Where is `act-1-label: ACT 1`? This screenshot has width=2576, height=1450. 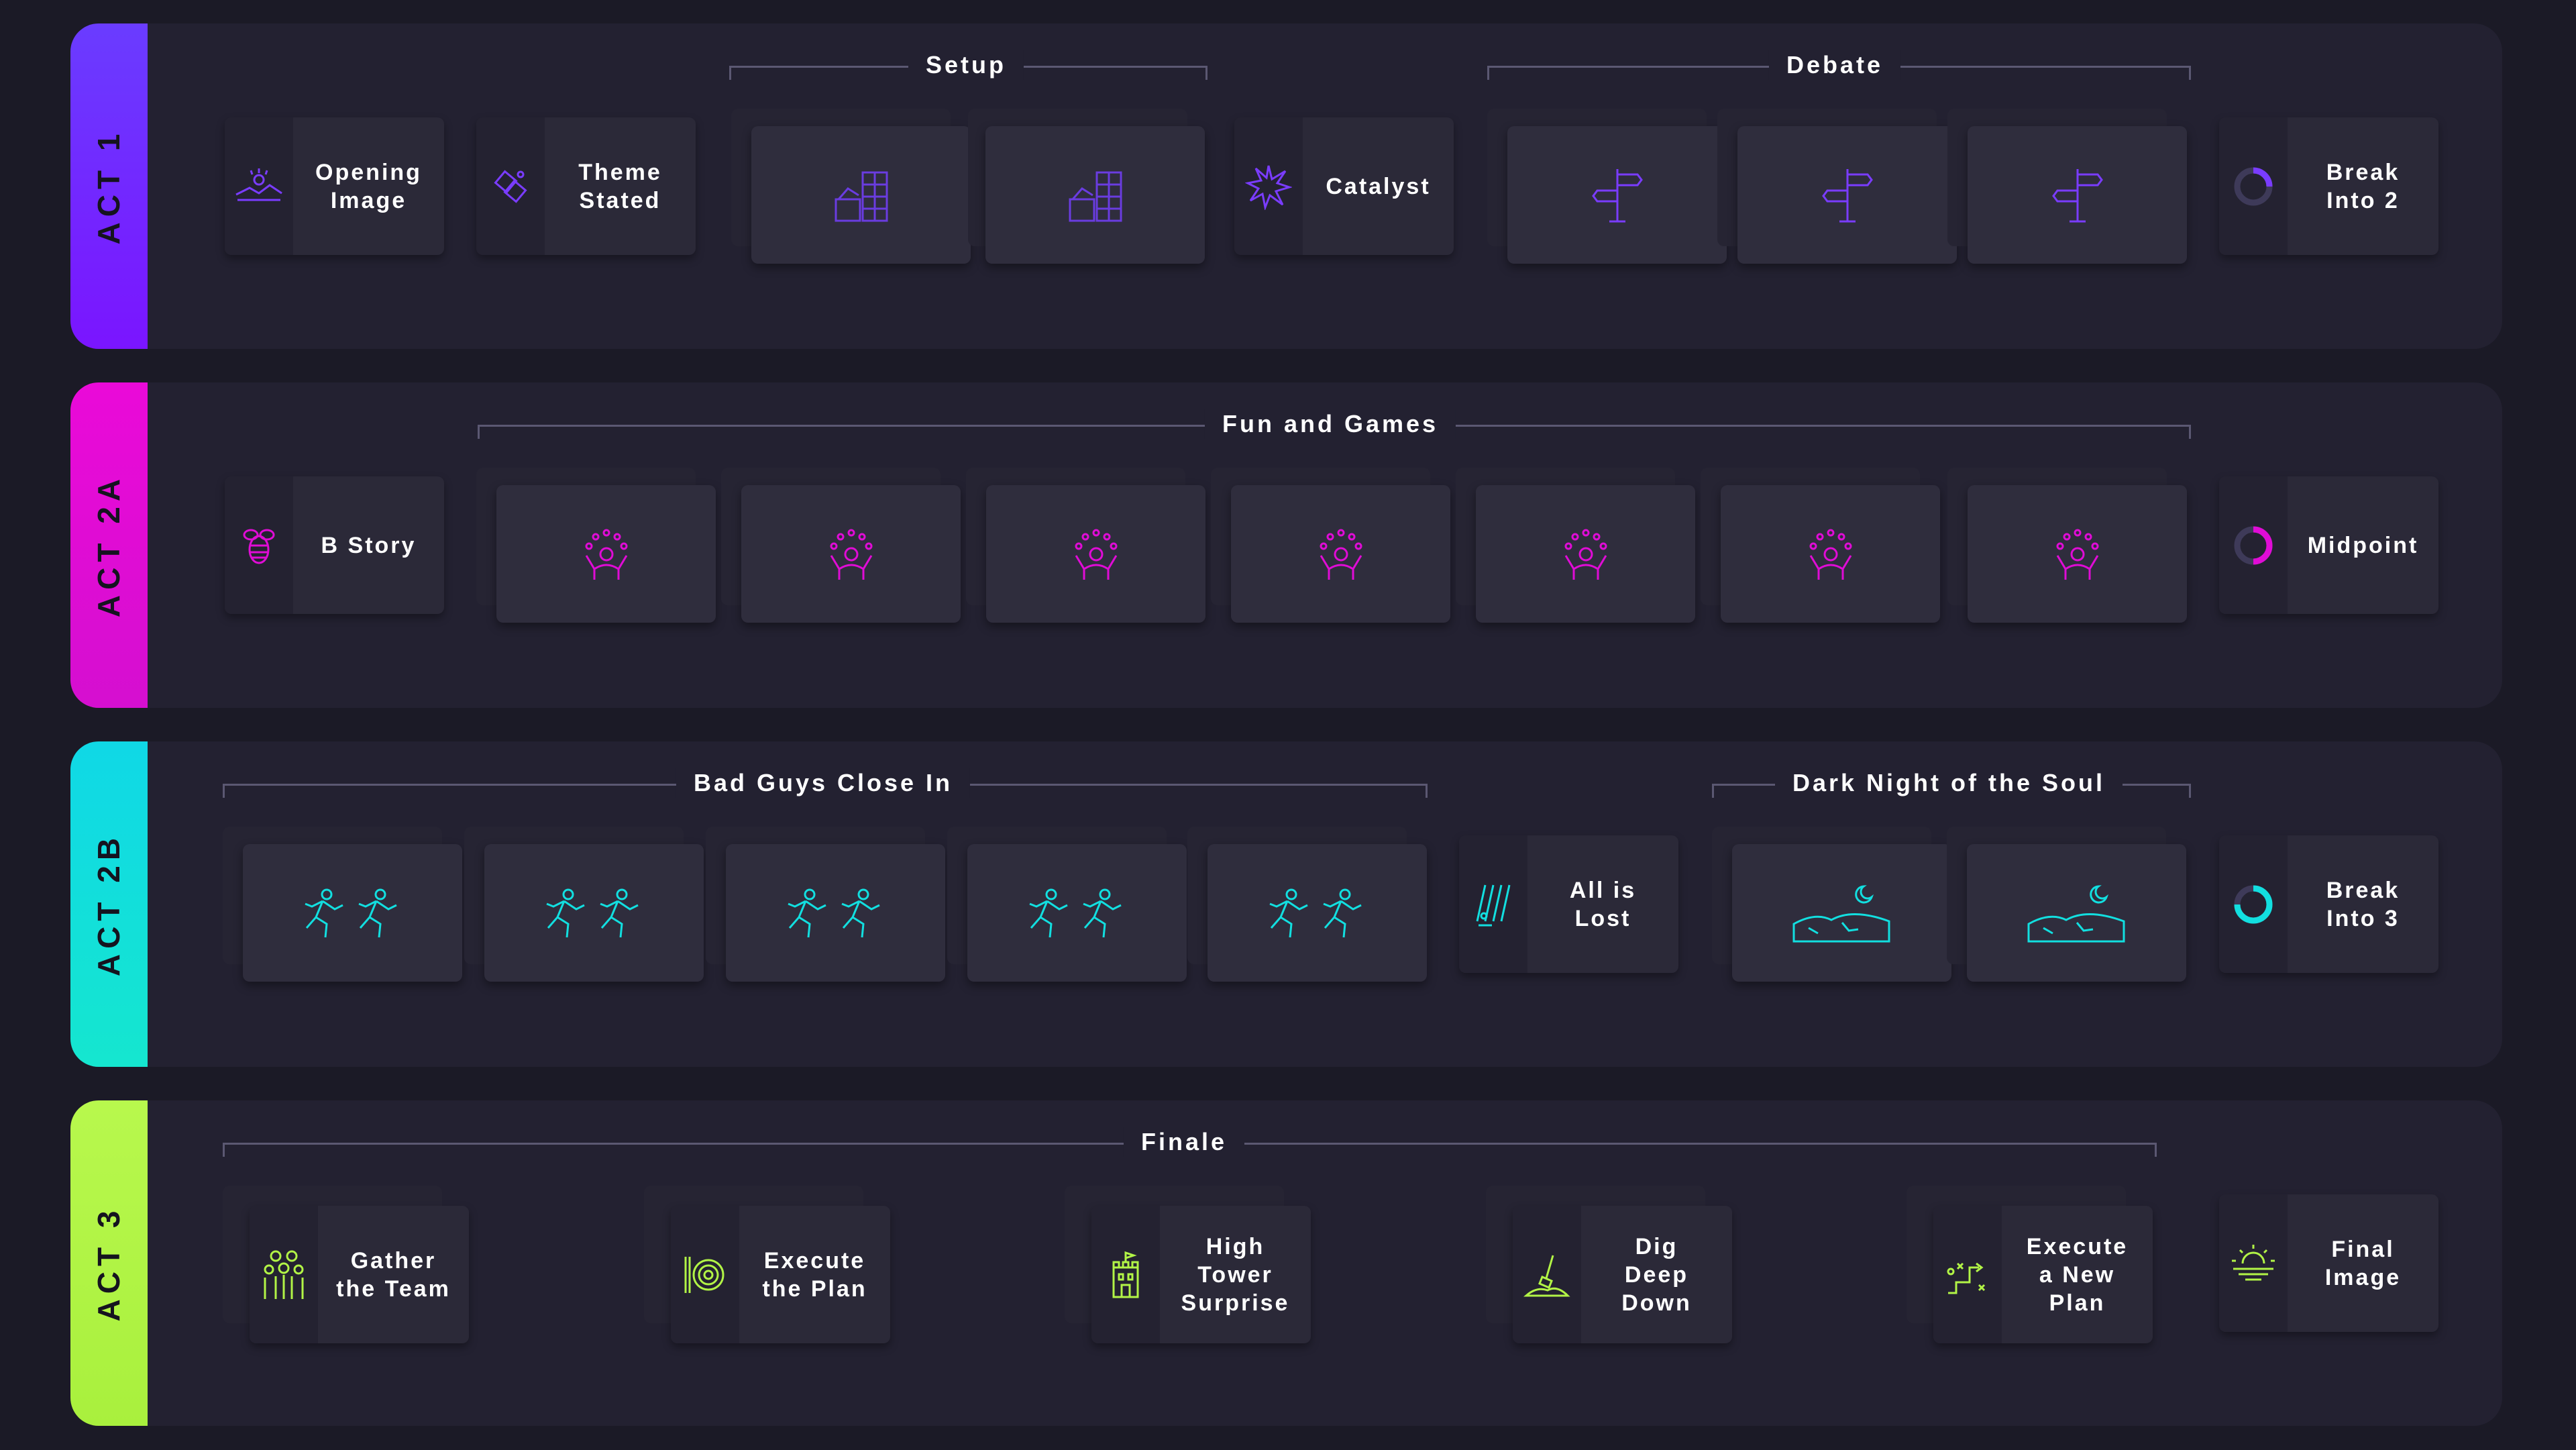
act-1-label: ACT 1 is located at coordinates (108, 186).